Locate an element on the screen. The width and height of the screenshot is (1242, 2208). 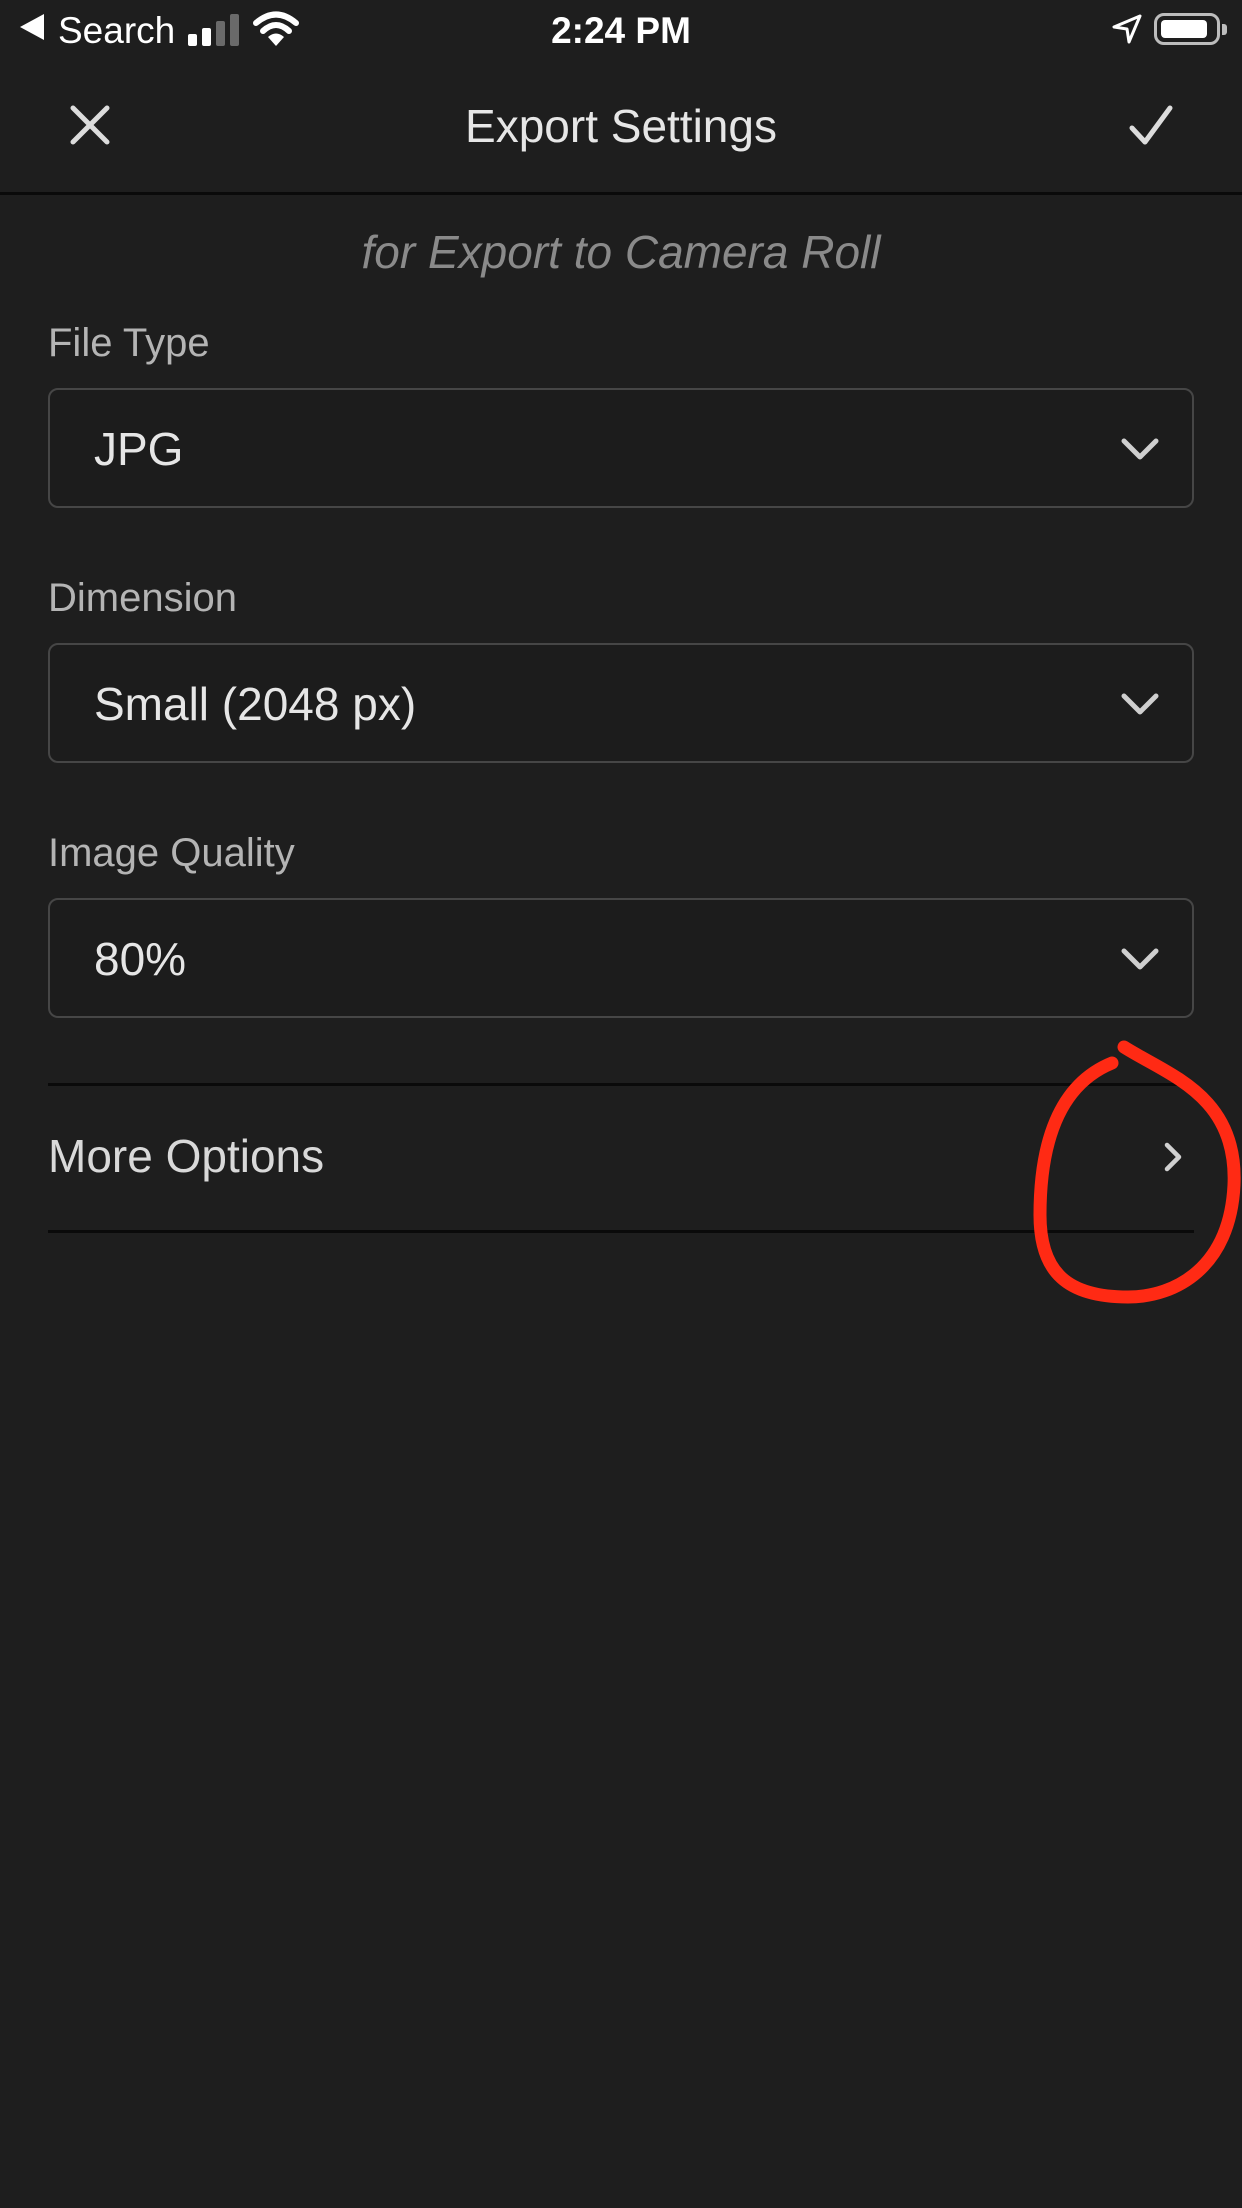
dimension-label: Dimension is located at coordinates (142, 598).